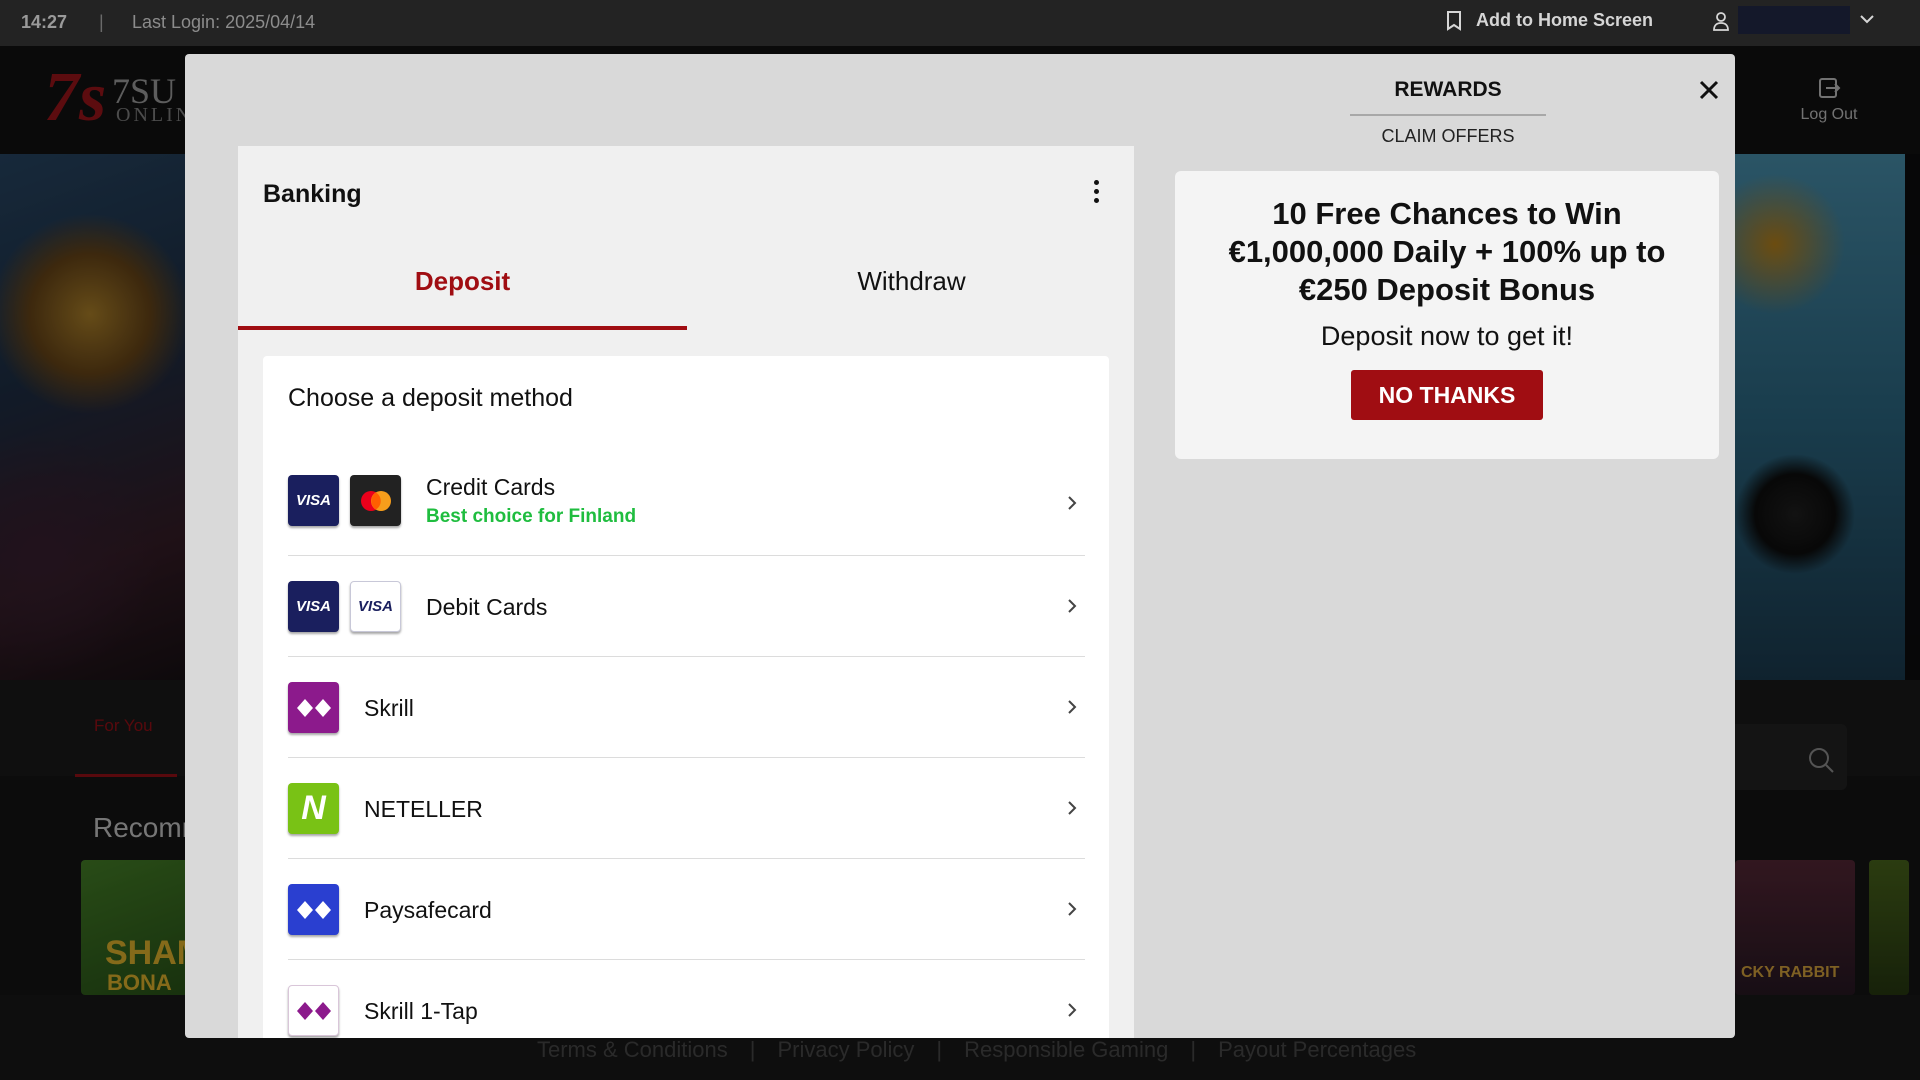  I want to click on more-options-icon, so click(1096, 194).